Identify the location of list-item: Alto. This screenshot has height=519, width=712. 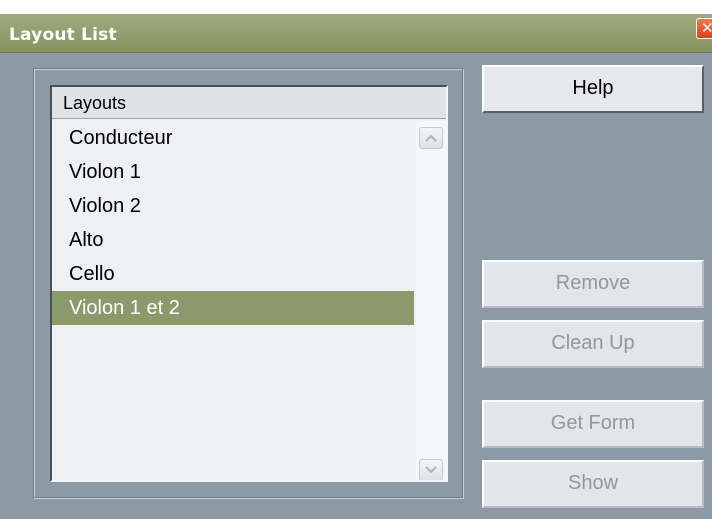
(233, 240).